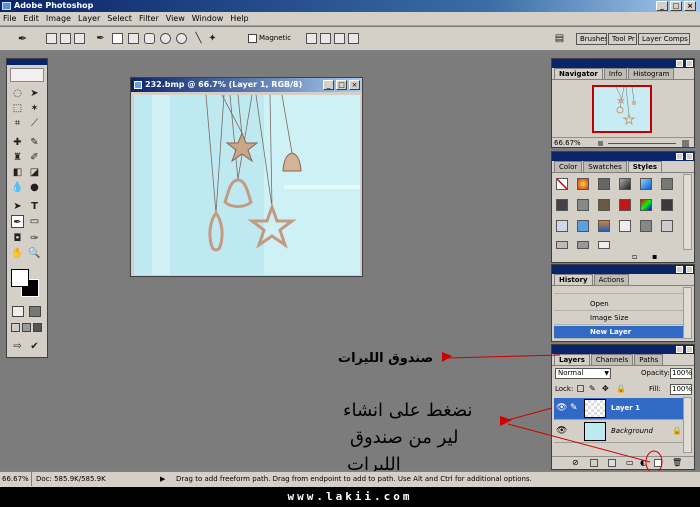 The width and height of the screenshot is (700, 507). I want to click on watermark-footer: www.lakii.com, so click(350, 497).